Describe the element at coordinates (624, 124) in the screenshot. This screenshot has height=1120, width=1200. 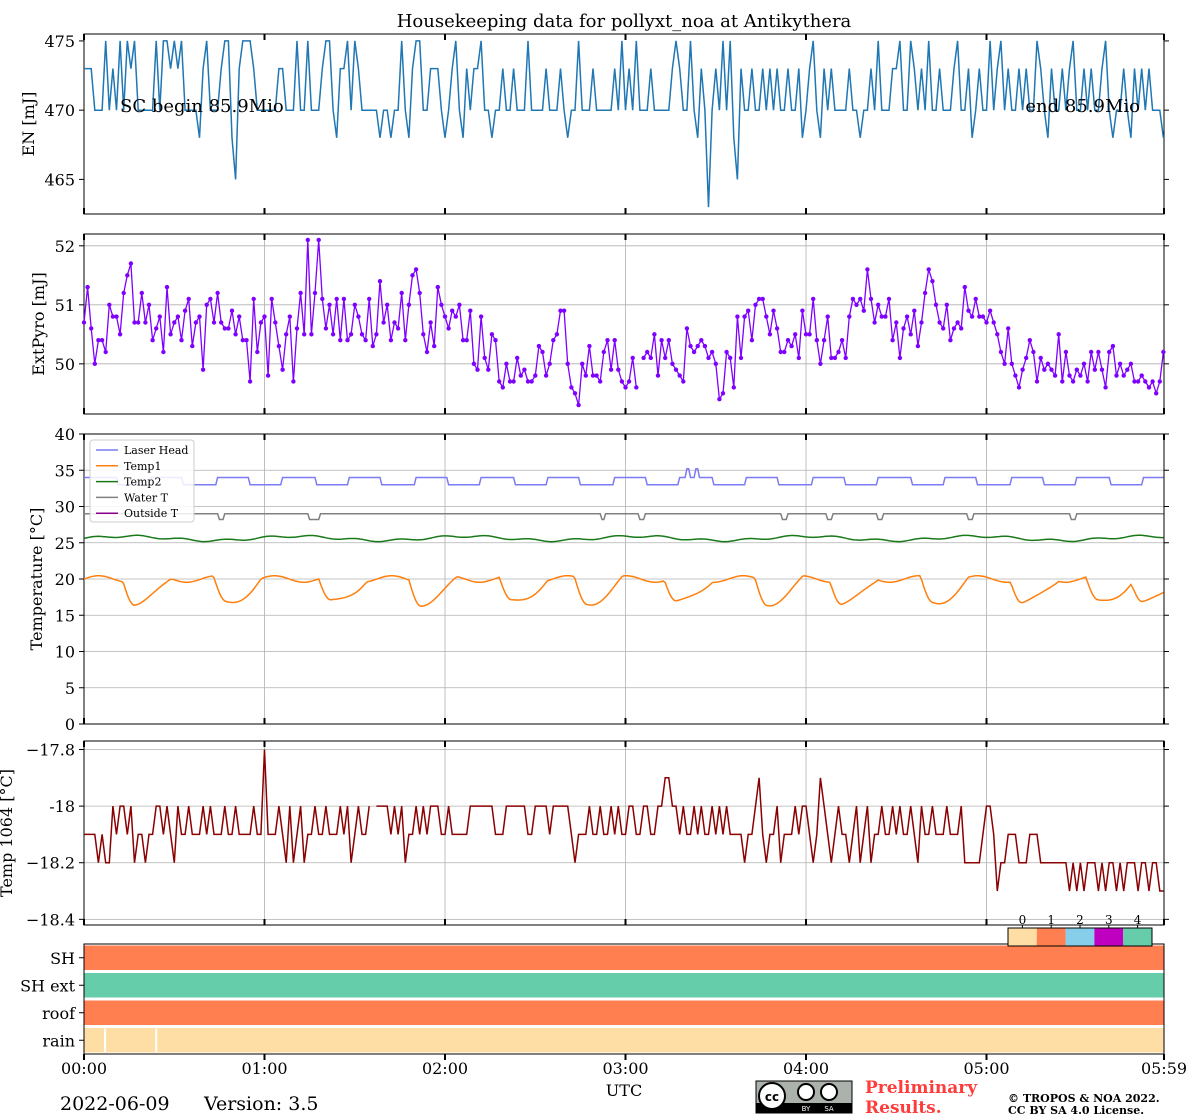
I see `energy-series-line` at that location.